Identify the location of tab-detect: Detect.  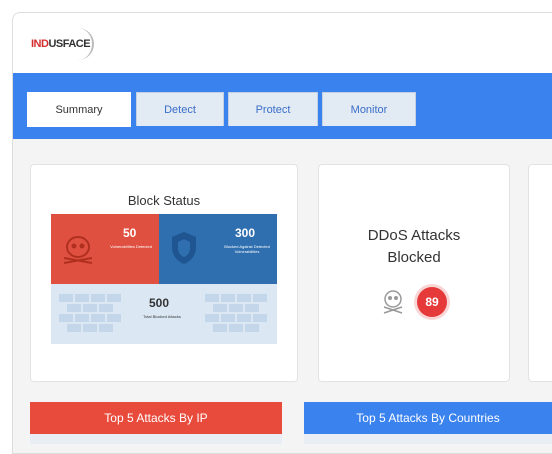
(180, 109).